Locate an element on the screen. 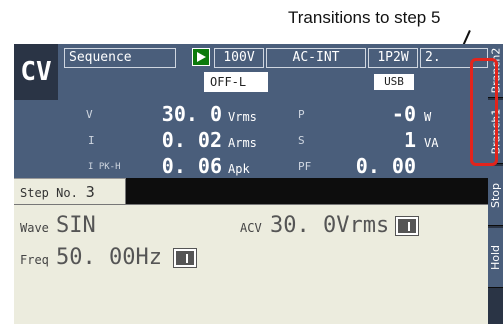  apparent-power-value: 1 is located at coordinates (409, 140).